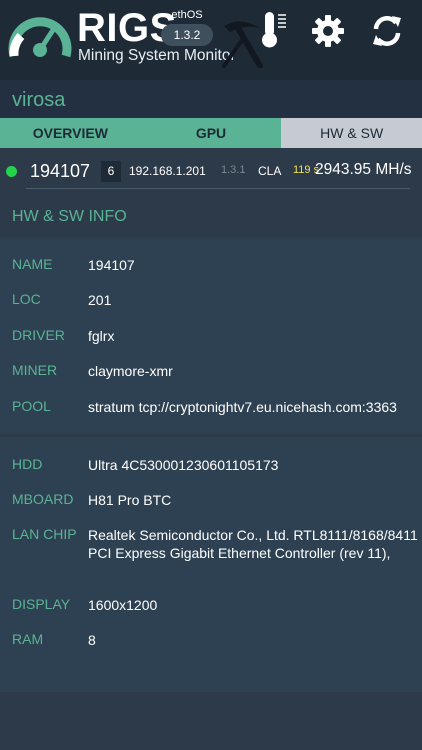 The width and height of the screenshot is (422, 750). What do you see at coordinates (274, 30) in the screenshot?
I see `thermometer-icon` at bounding box center [274, 30].